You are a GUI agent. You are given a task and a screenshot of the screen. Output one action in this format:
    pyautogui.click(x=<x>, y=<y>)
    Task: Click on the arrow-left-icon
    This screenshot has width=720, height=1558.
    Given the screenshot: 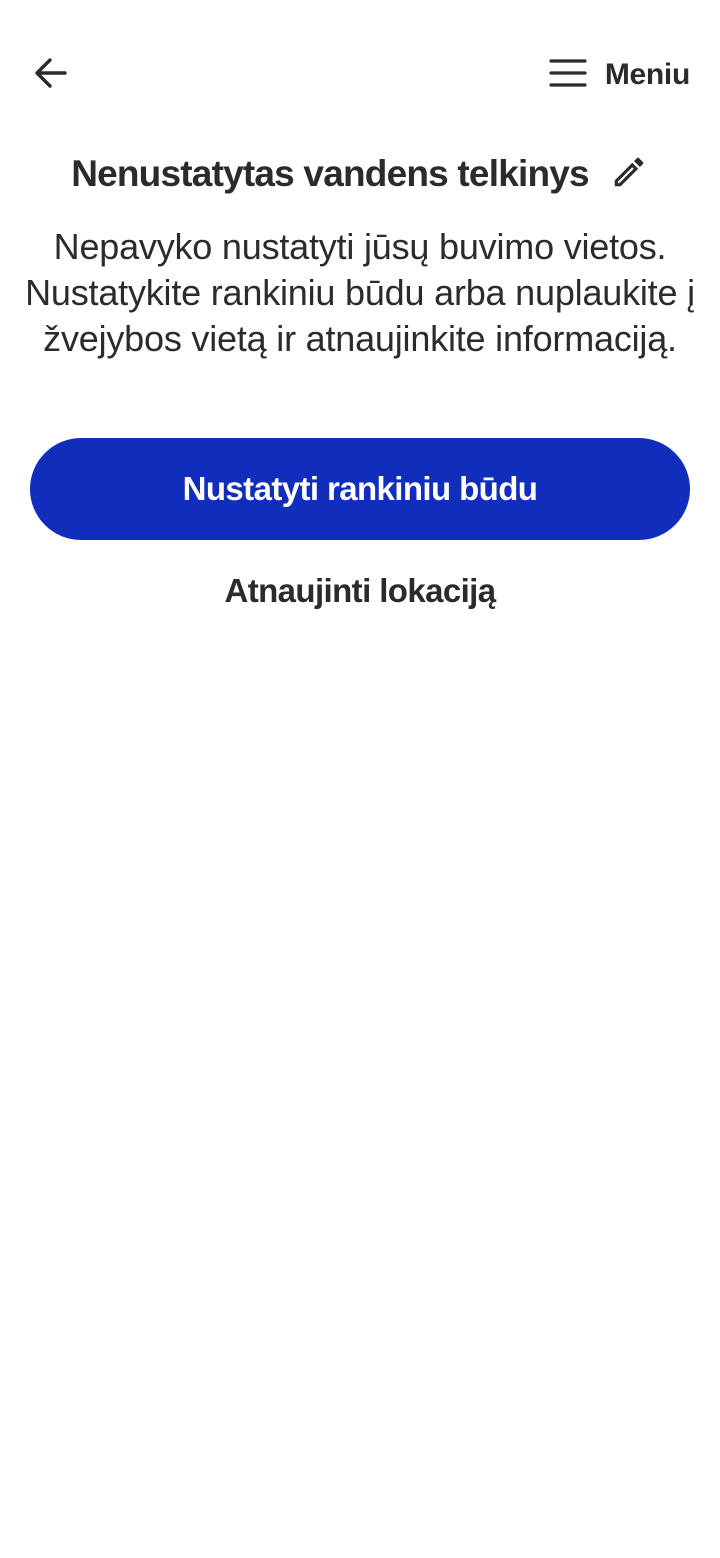 What is the action you would take?
    pyautogui.click(x=51, y=75)
    